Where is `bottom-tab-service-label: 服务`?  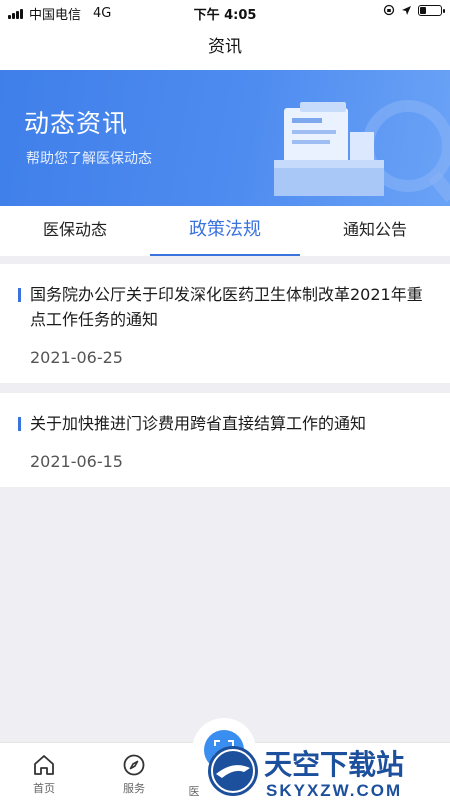
bottom-tab-service-label: 服务 is located at coordinates (134, 788).